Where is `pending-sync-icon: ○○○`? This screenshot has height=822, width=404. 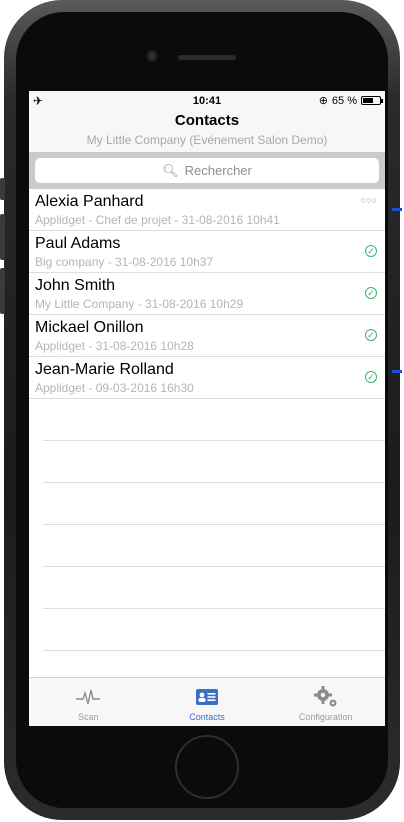 pending-sync-icon: ○○○ is located at coordinates (368, 200).